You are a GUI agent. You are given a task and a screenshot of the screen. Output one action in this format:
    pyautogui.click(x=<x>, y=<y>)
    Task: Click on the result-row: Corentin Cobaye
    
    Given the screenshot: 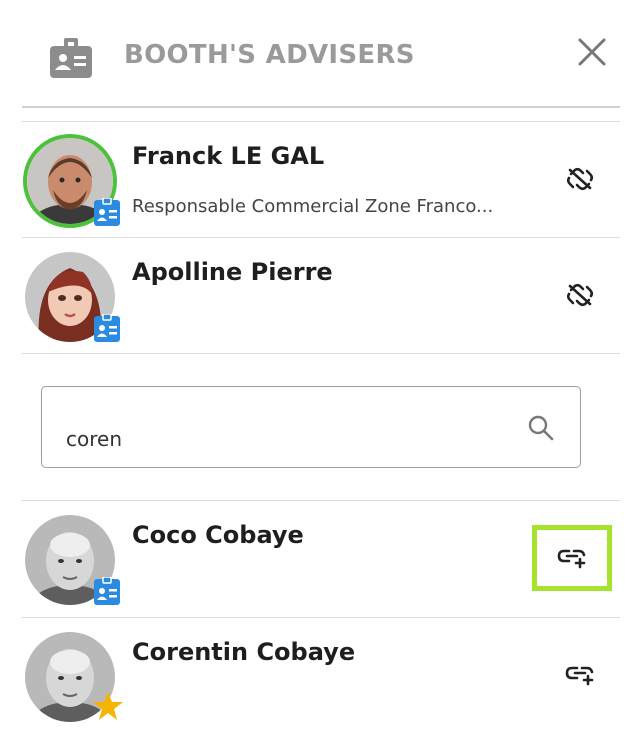 What is the action you would take?
    pyautogui.click(x=321, y=676)
    